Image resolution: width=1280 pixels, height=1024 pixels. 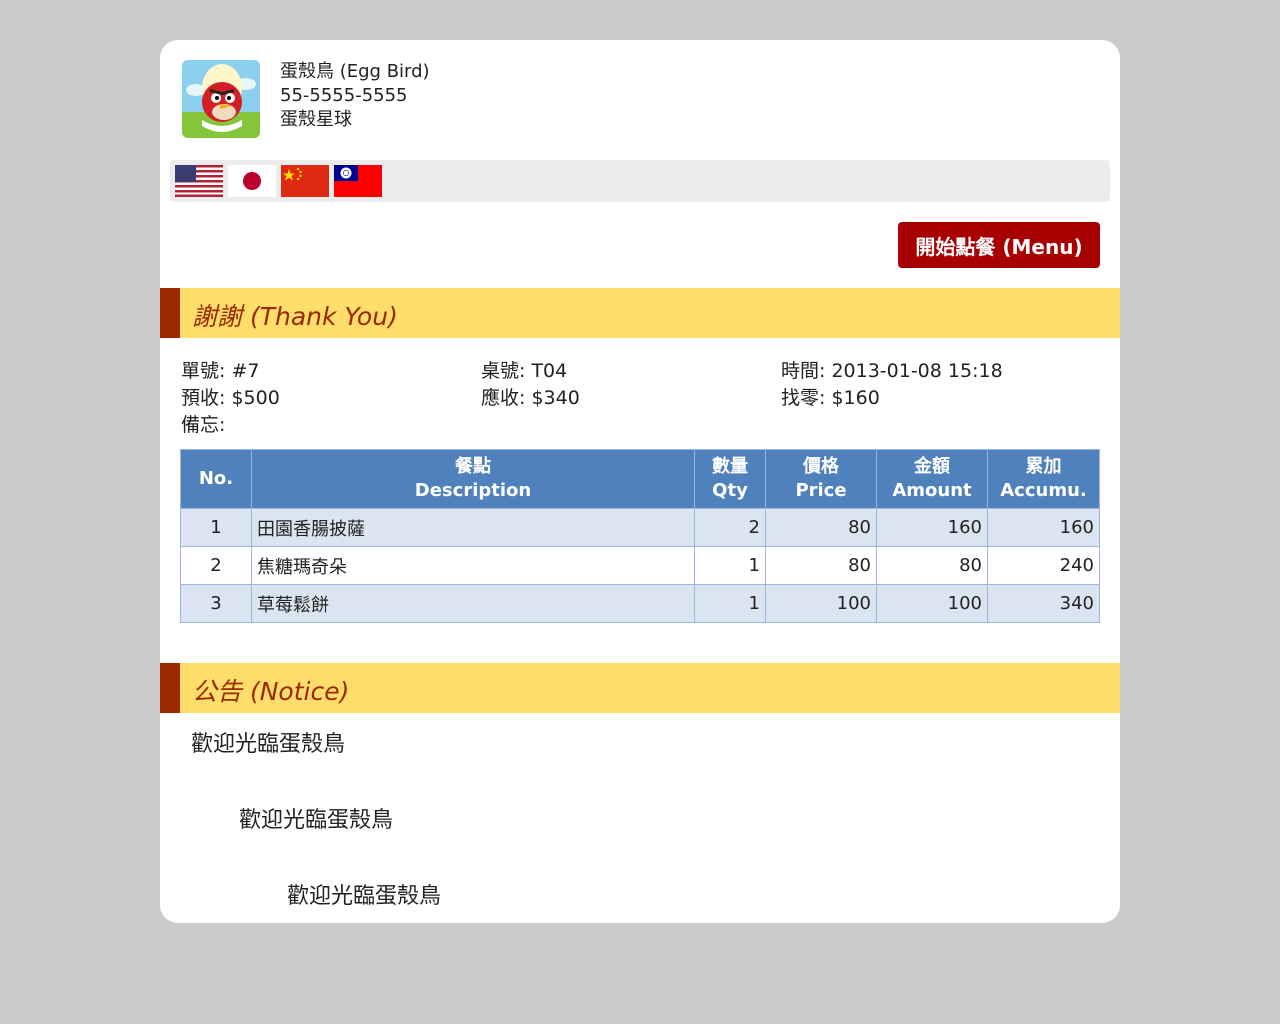 What do you see at coordinates (355, 71) in the screenshot?
I see `shop-name: 蛋殼鳥 (Egg Bird)` at bounding box center [355, 71].